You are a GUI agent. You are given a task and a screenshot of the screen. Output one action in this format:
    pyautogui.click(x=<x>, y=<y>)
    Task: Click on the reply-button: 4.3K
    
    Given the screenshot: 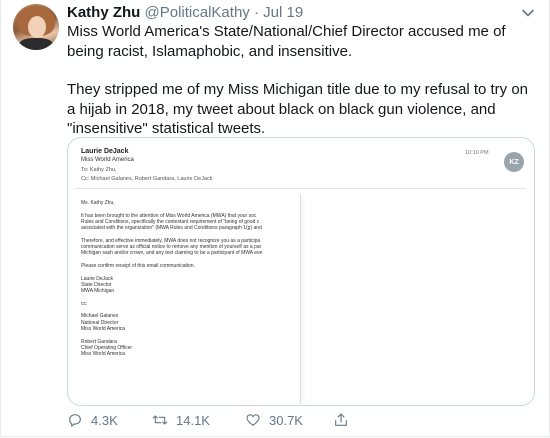 What is the action you would take?
    pyautogui.click(x=92, y=420)
    